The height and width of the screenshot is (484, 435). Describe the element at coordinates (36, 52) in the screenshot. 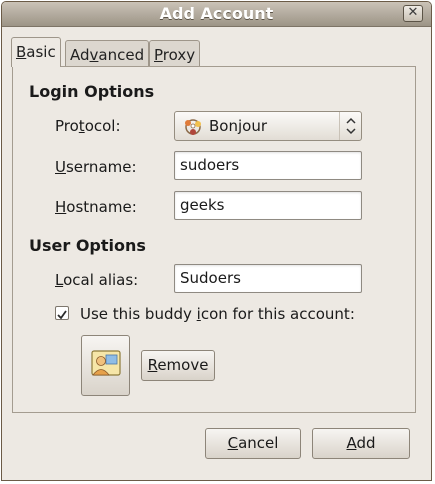

I see `tab-basic: Basic` at that location.